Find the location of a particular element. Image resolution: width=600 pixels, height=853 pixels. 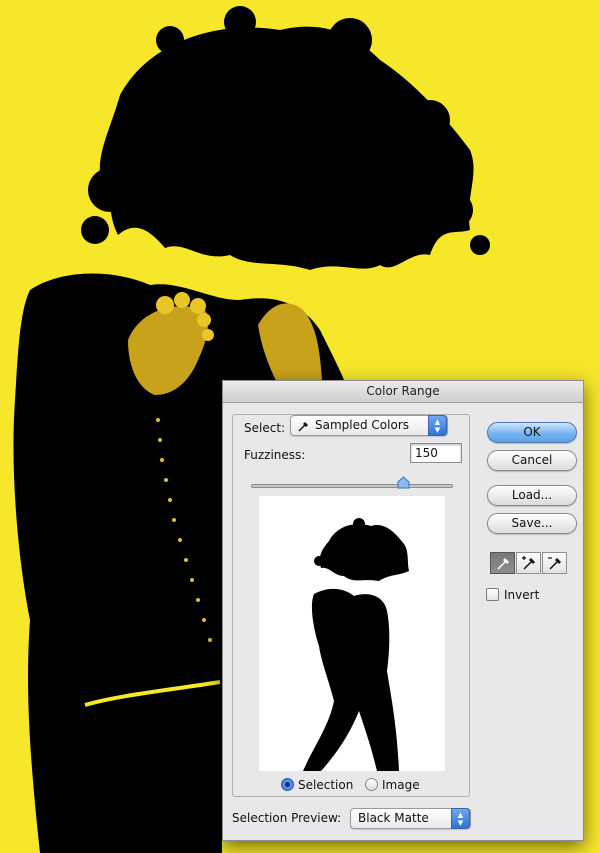

selection-preview-image is located at coordinates (352, 633).